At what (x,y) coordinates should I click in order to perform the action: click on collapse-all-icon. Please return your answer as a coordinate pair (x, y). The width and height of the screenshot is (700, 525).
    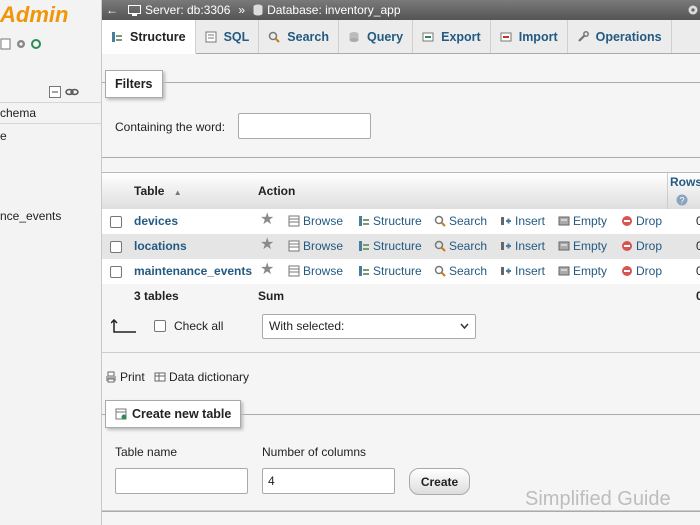
    Looking at the image, I should click on (55, 92).